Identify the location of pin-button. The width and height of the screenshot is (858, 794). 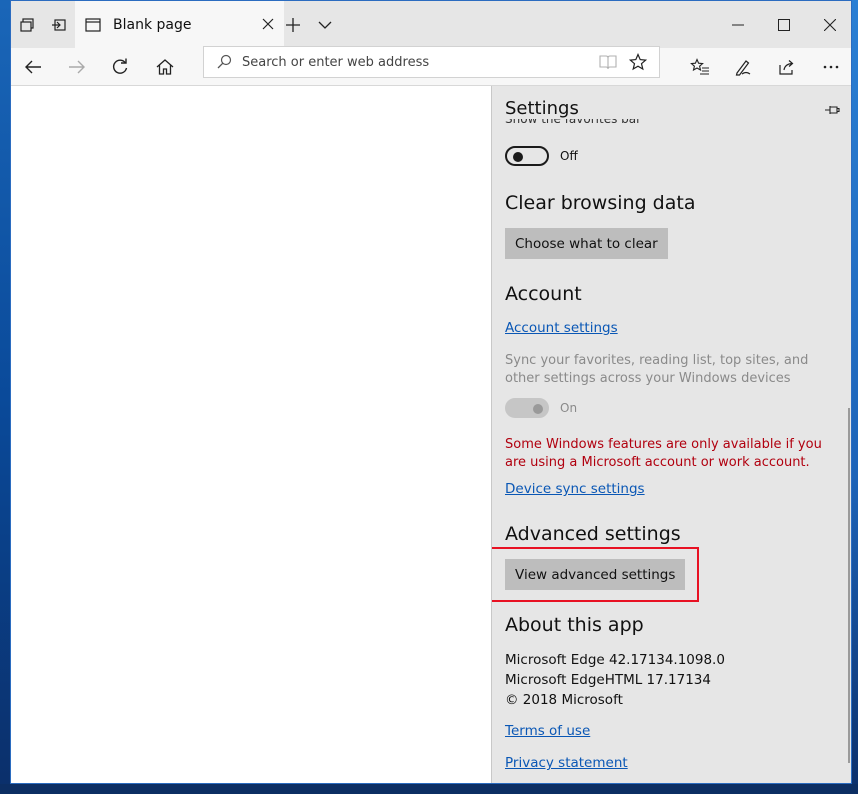
(832, 110).